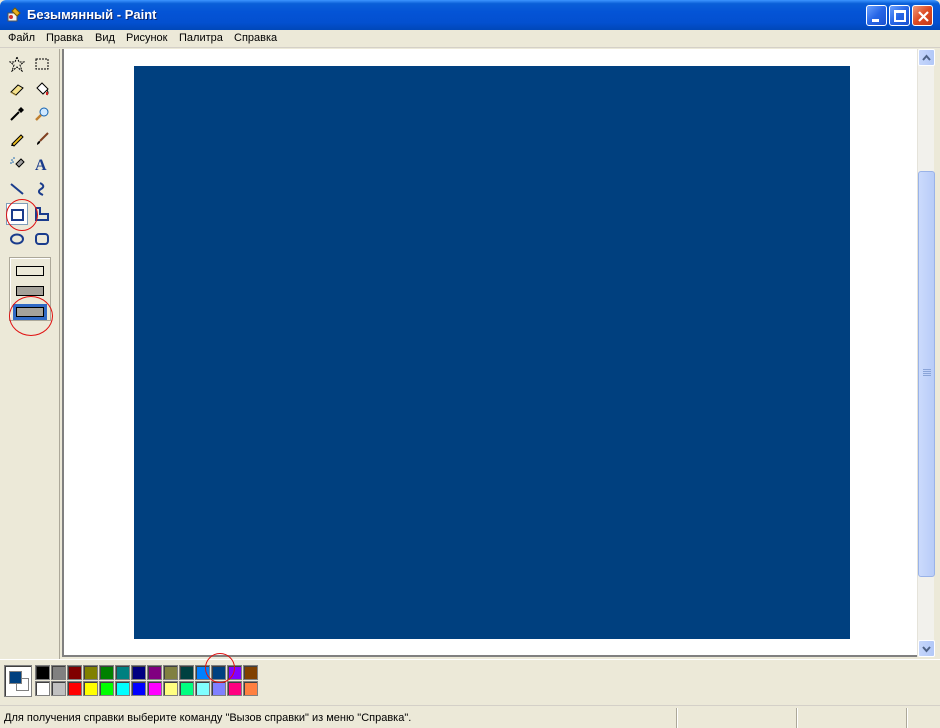  I want to click on scroll-thumb, so click(926, 374).